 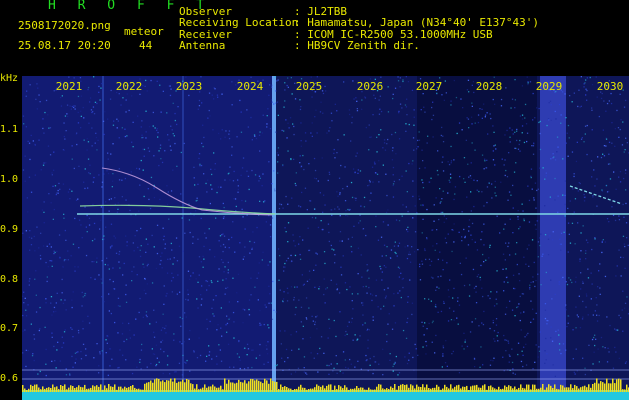 I want to click on y-tick-label: 0.7, so click(x=9, y=328).